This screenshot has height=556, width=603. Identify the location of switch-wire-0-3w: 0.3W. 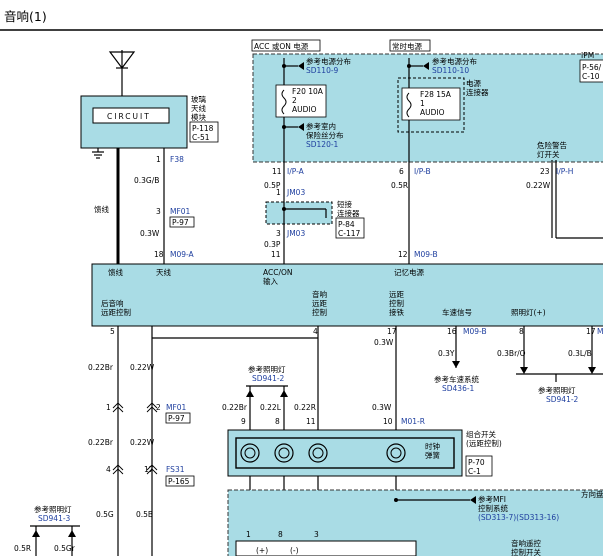
(382, 407).